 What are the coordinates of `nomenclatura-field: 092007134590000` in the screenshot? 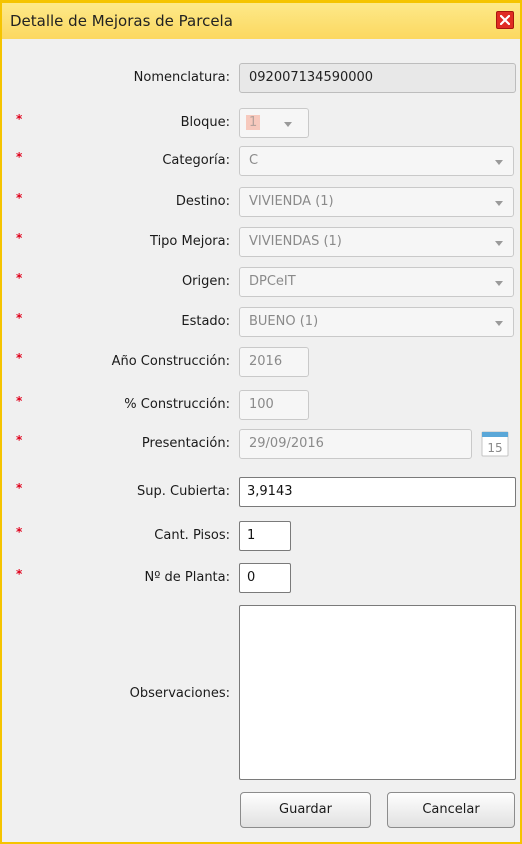 It's located at (377, 78).